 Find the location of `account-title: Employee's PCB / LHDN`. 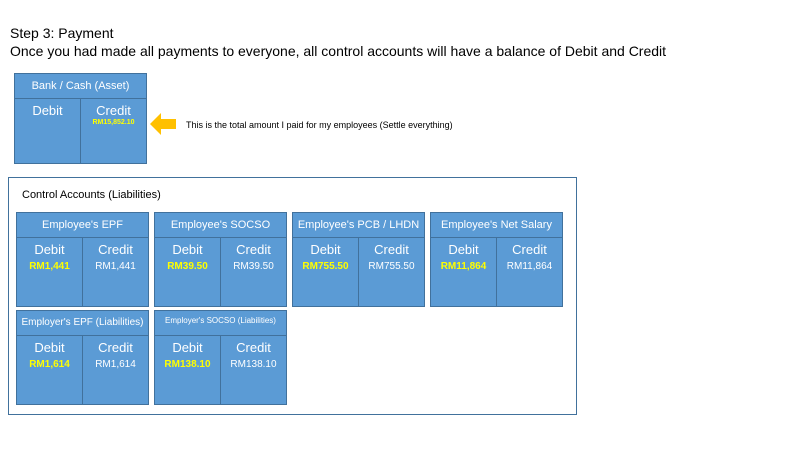

account-title: Employee's PCB / LHDN is located at coordinates (358, 225).